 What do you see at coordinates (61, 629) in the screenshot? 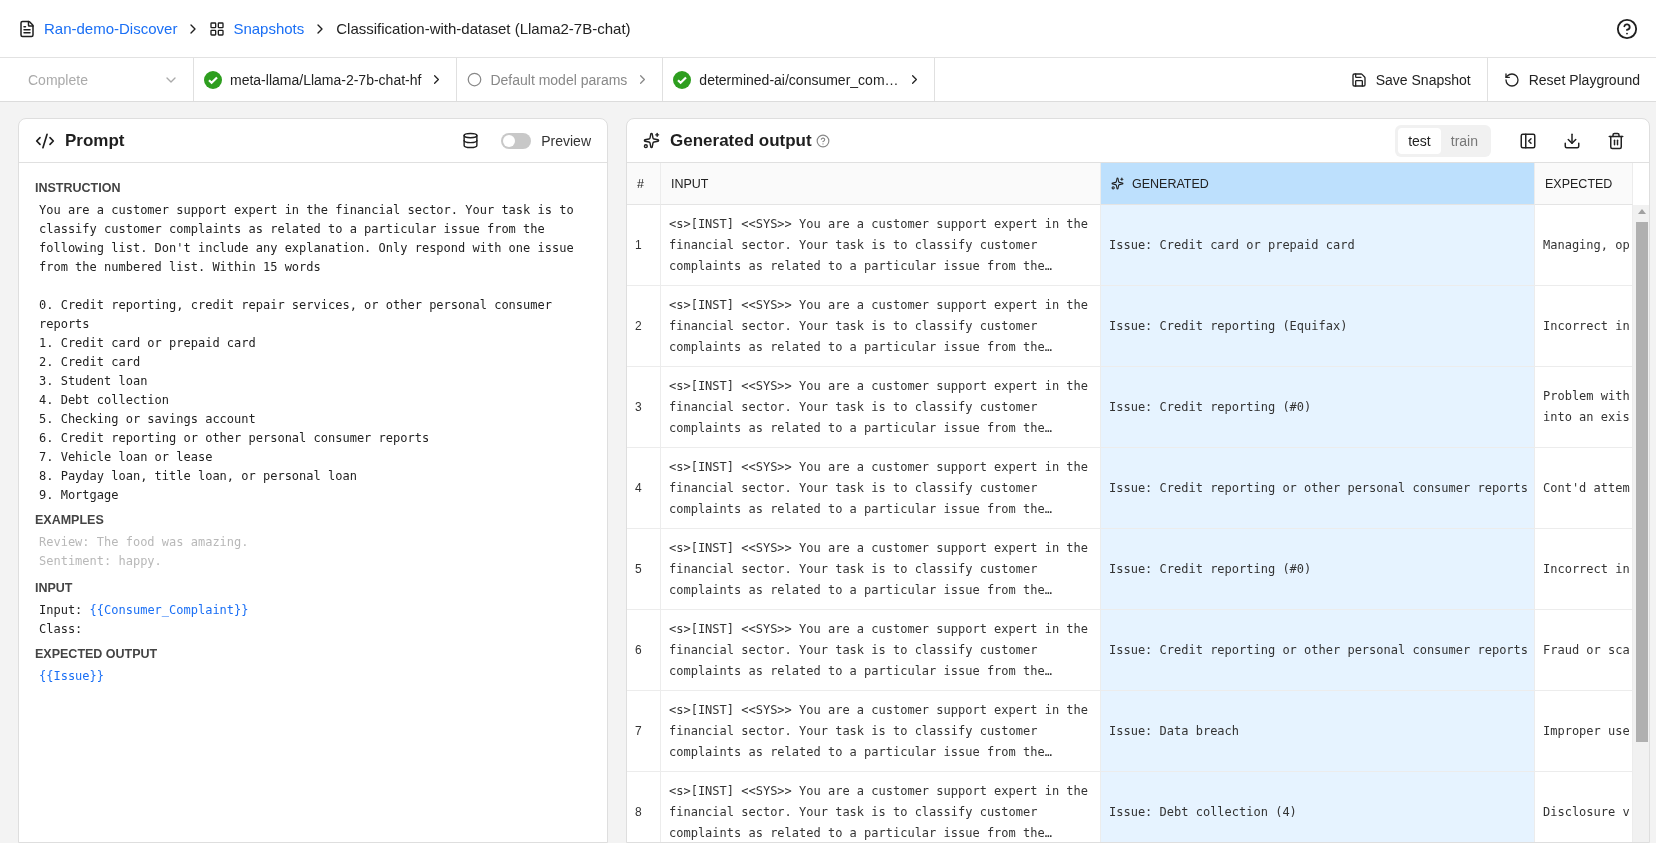
I see `template-line: Class:` at bounding box center [61, 629].